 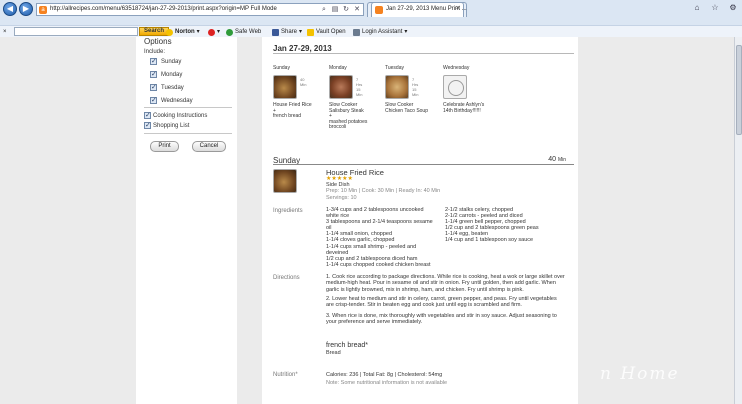 I want to click on ingredients-label: Ingredients, so click(x=288, y=211).